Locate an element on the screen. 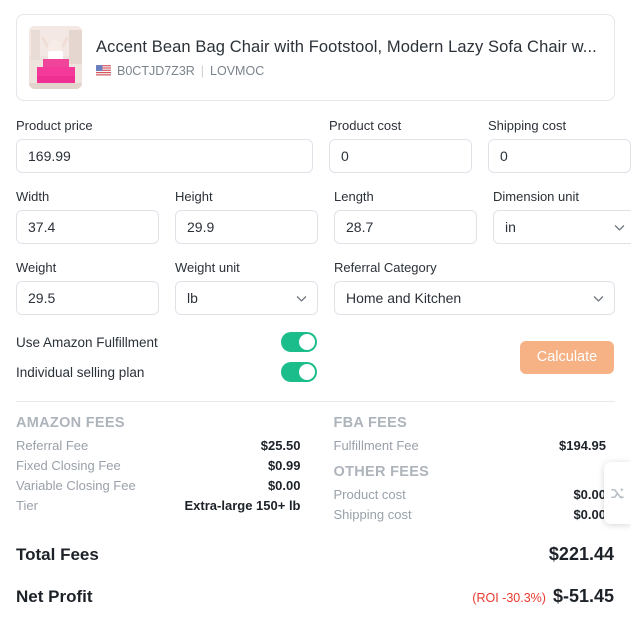 The width and height of the screenshot is (631, 633). us-flag-icon is located at coordinates (103, 71).